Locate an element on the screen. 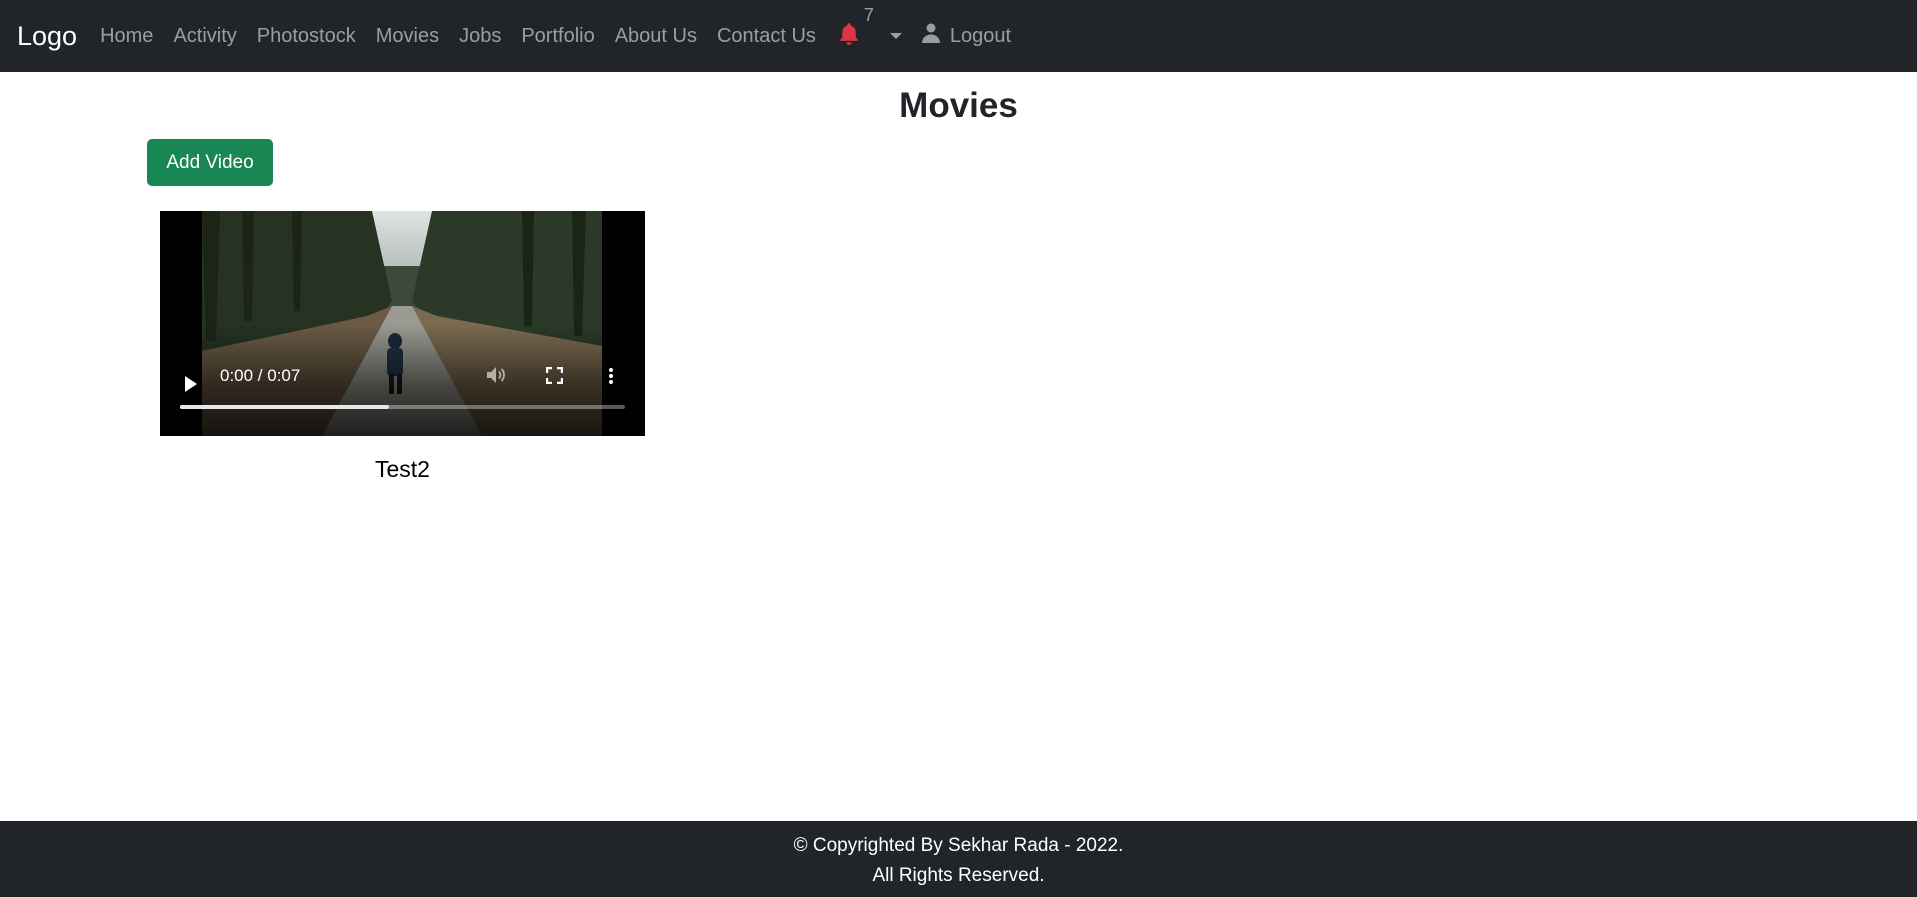  user-icon is located at coordinates (930, 36).